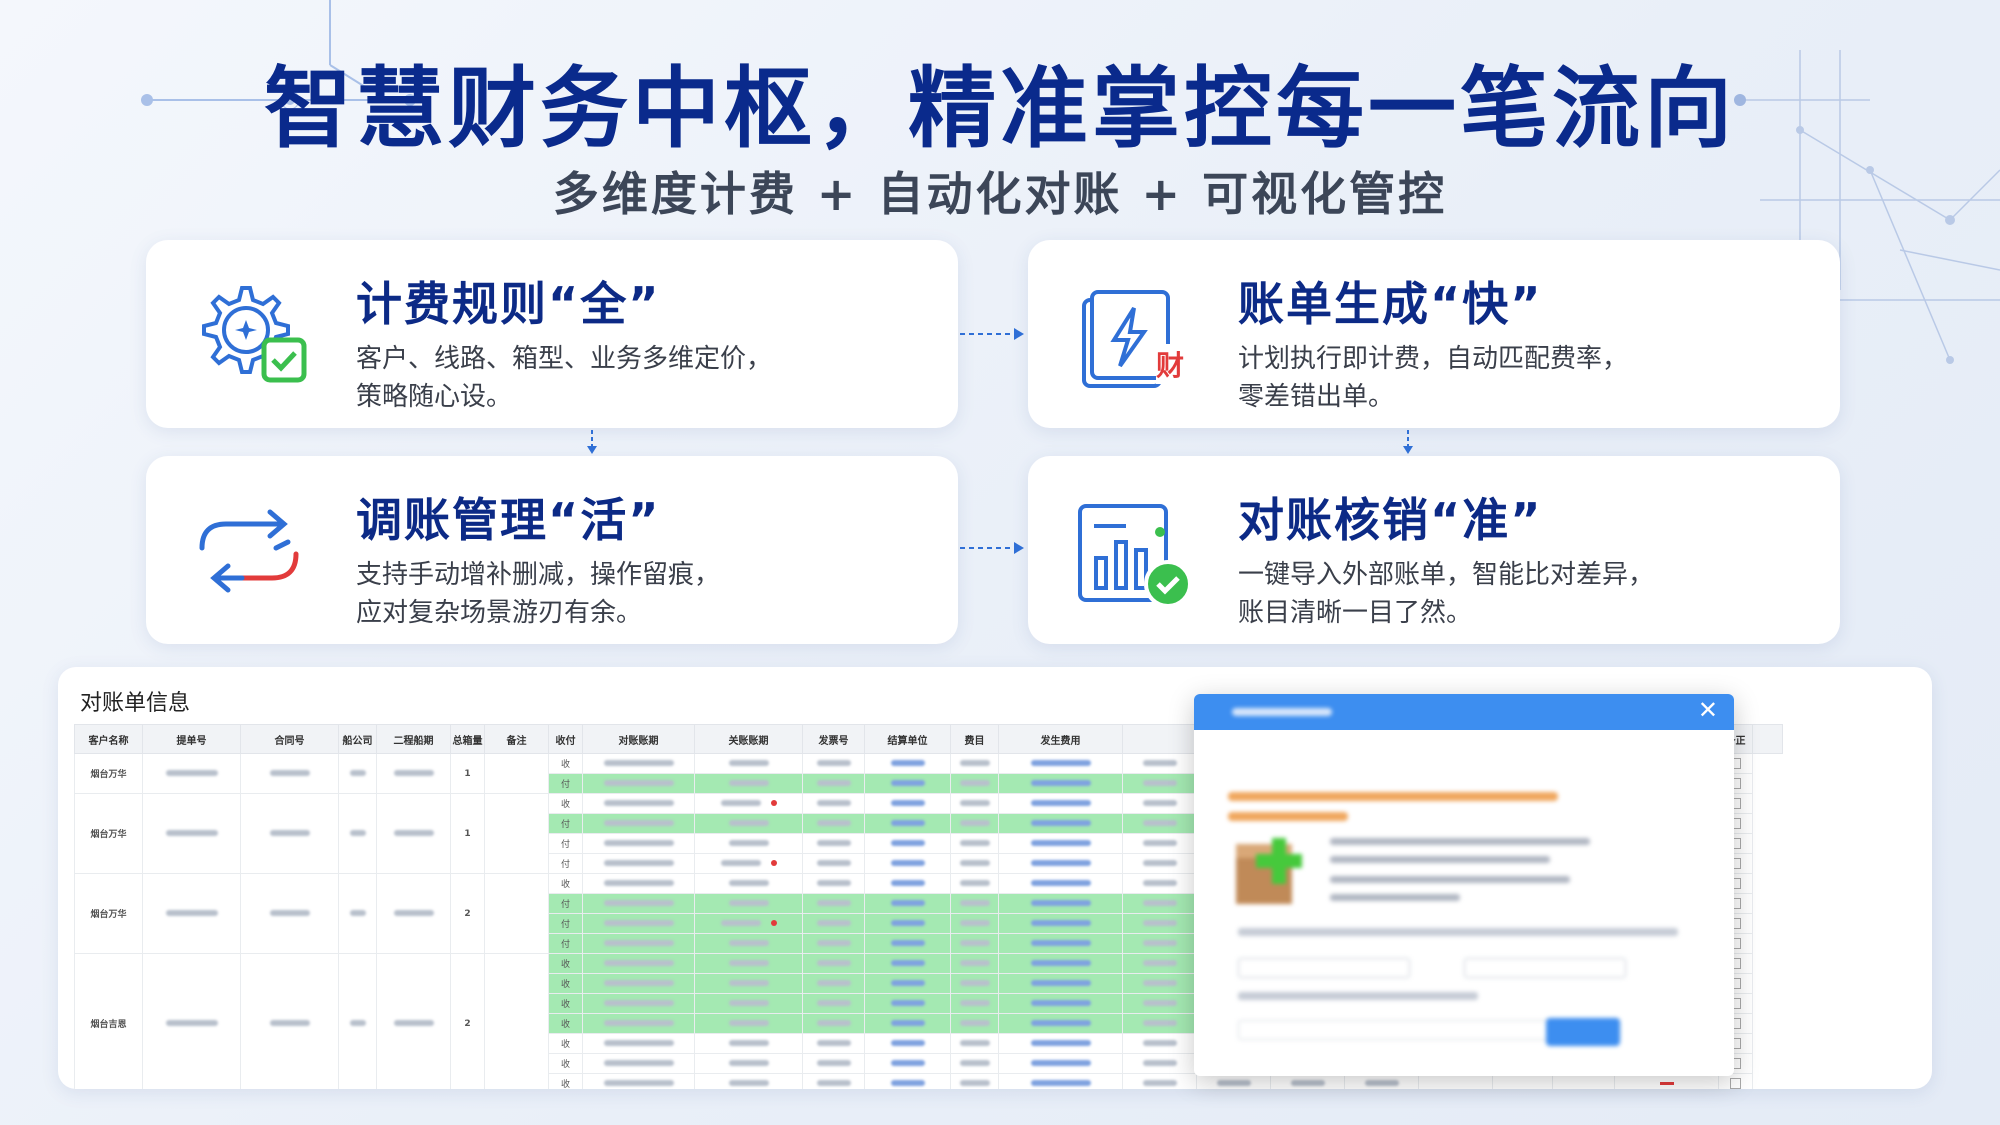 This screenshot has width=2000, height=1125. I want to click on column-header, so click(1159, 739).